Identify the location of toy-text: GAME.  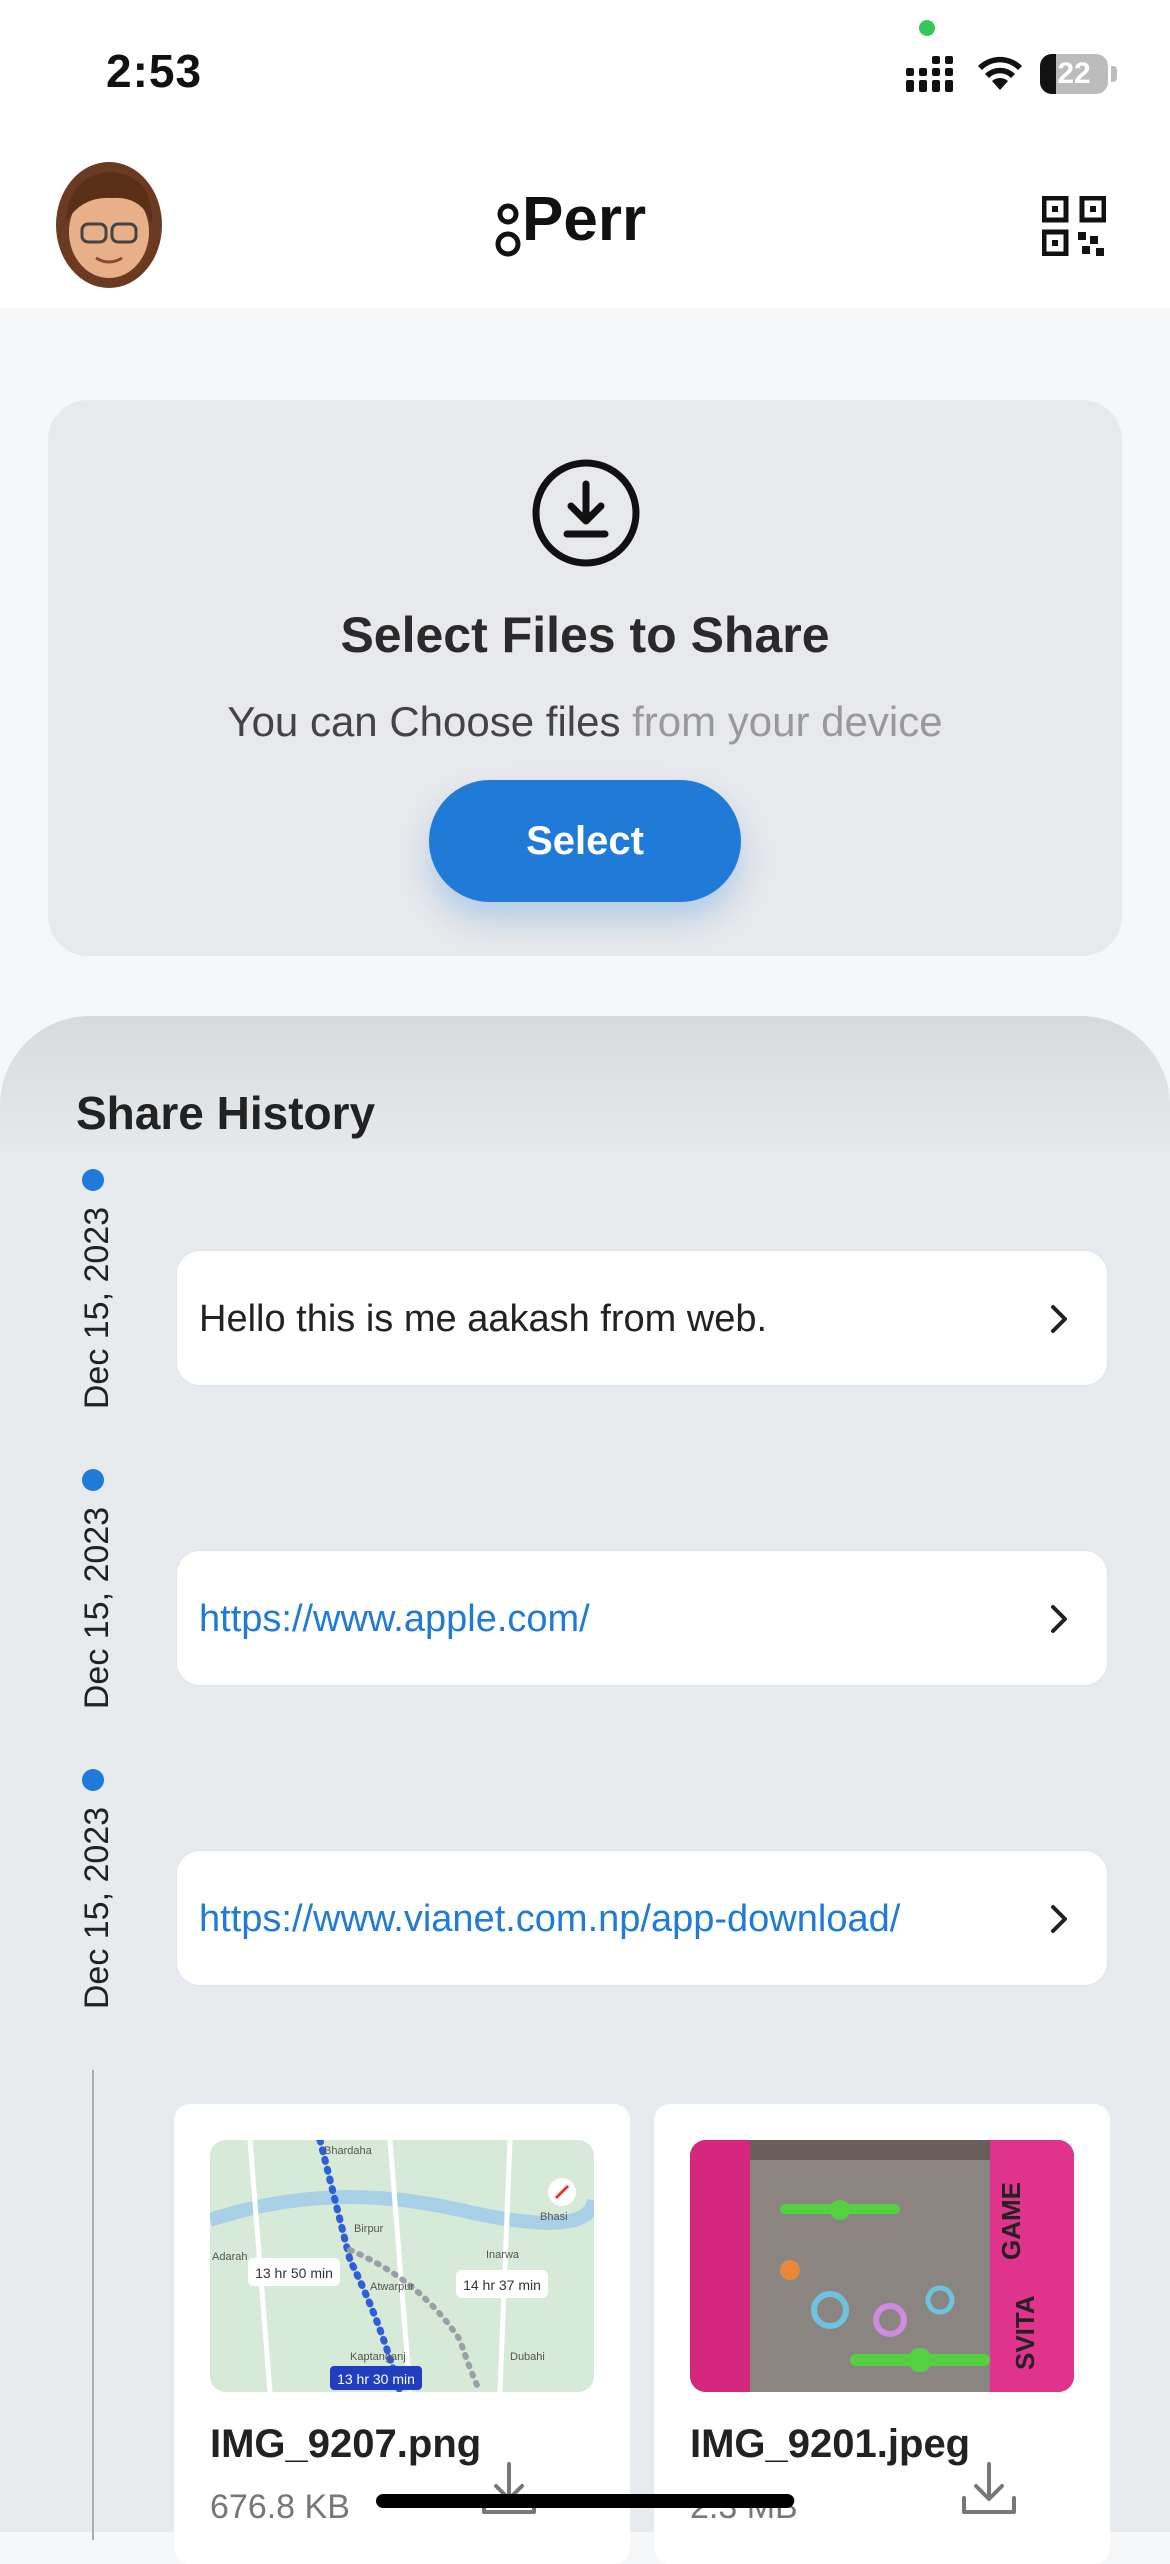
(1011, 2221).